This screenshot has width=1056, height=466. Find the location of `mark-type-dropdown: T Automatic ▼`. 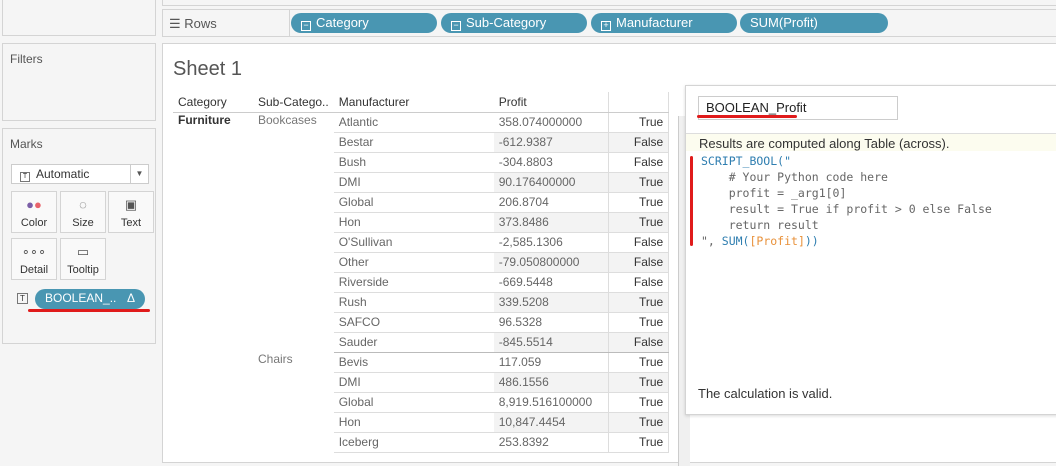

mark-type-dropdown: T Automatic ▼ is located at coordinates (80, 174).